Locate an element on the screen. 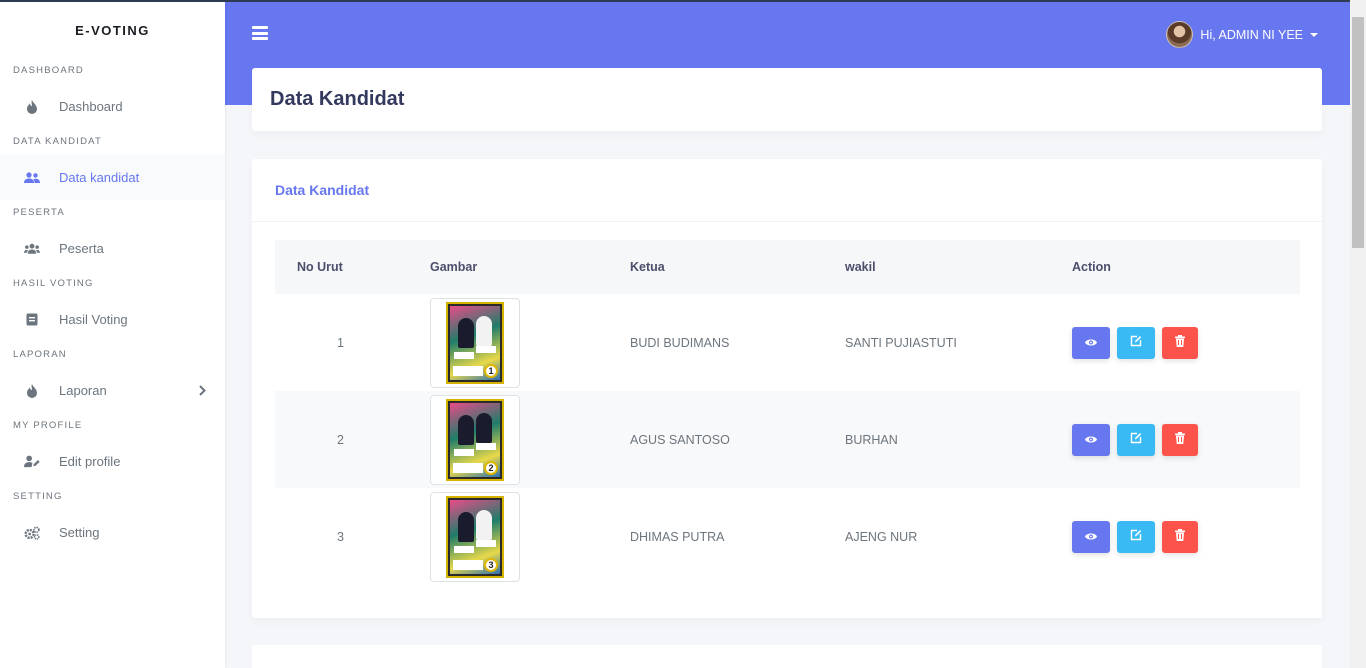  cogs-icon is located at coordinates (32, 533).